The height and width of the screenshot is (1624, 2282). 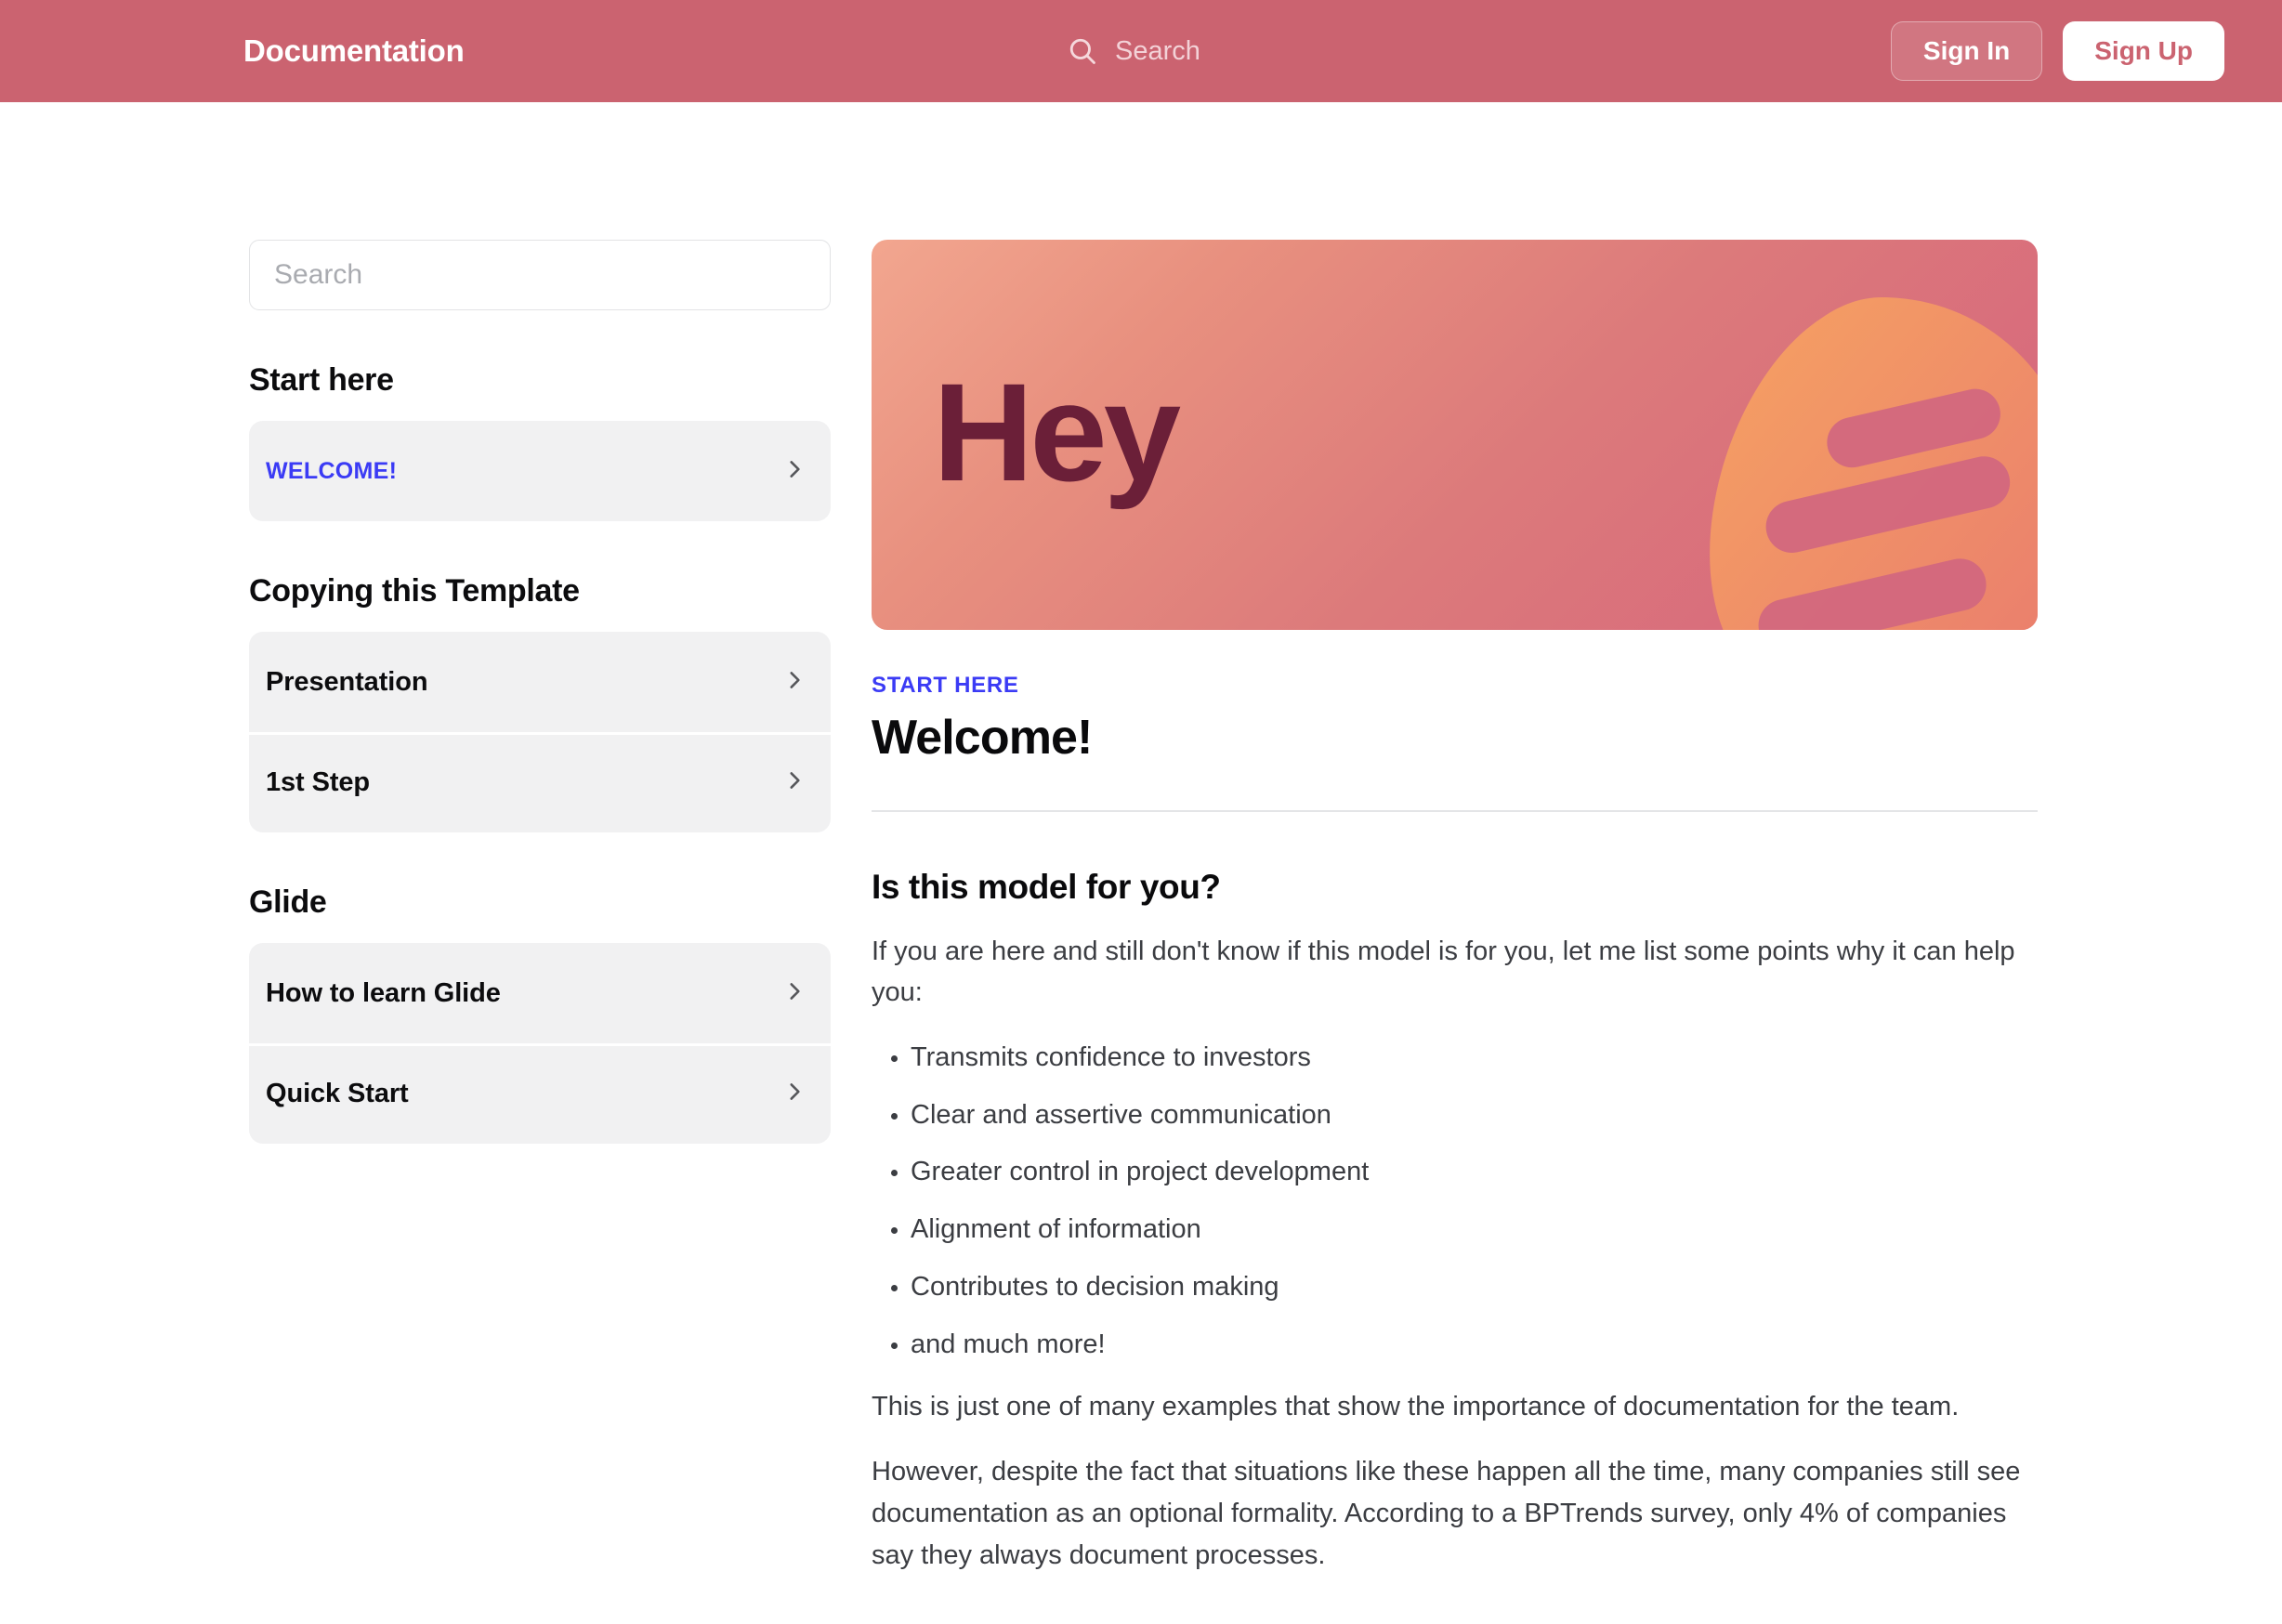 I want to click on sidebar-group-start-here: WELCOME!, so click(x=540, y=471).